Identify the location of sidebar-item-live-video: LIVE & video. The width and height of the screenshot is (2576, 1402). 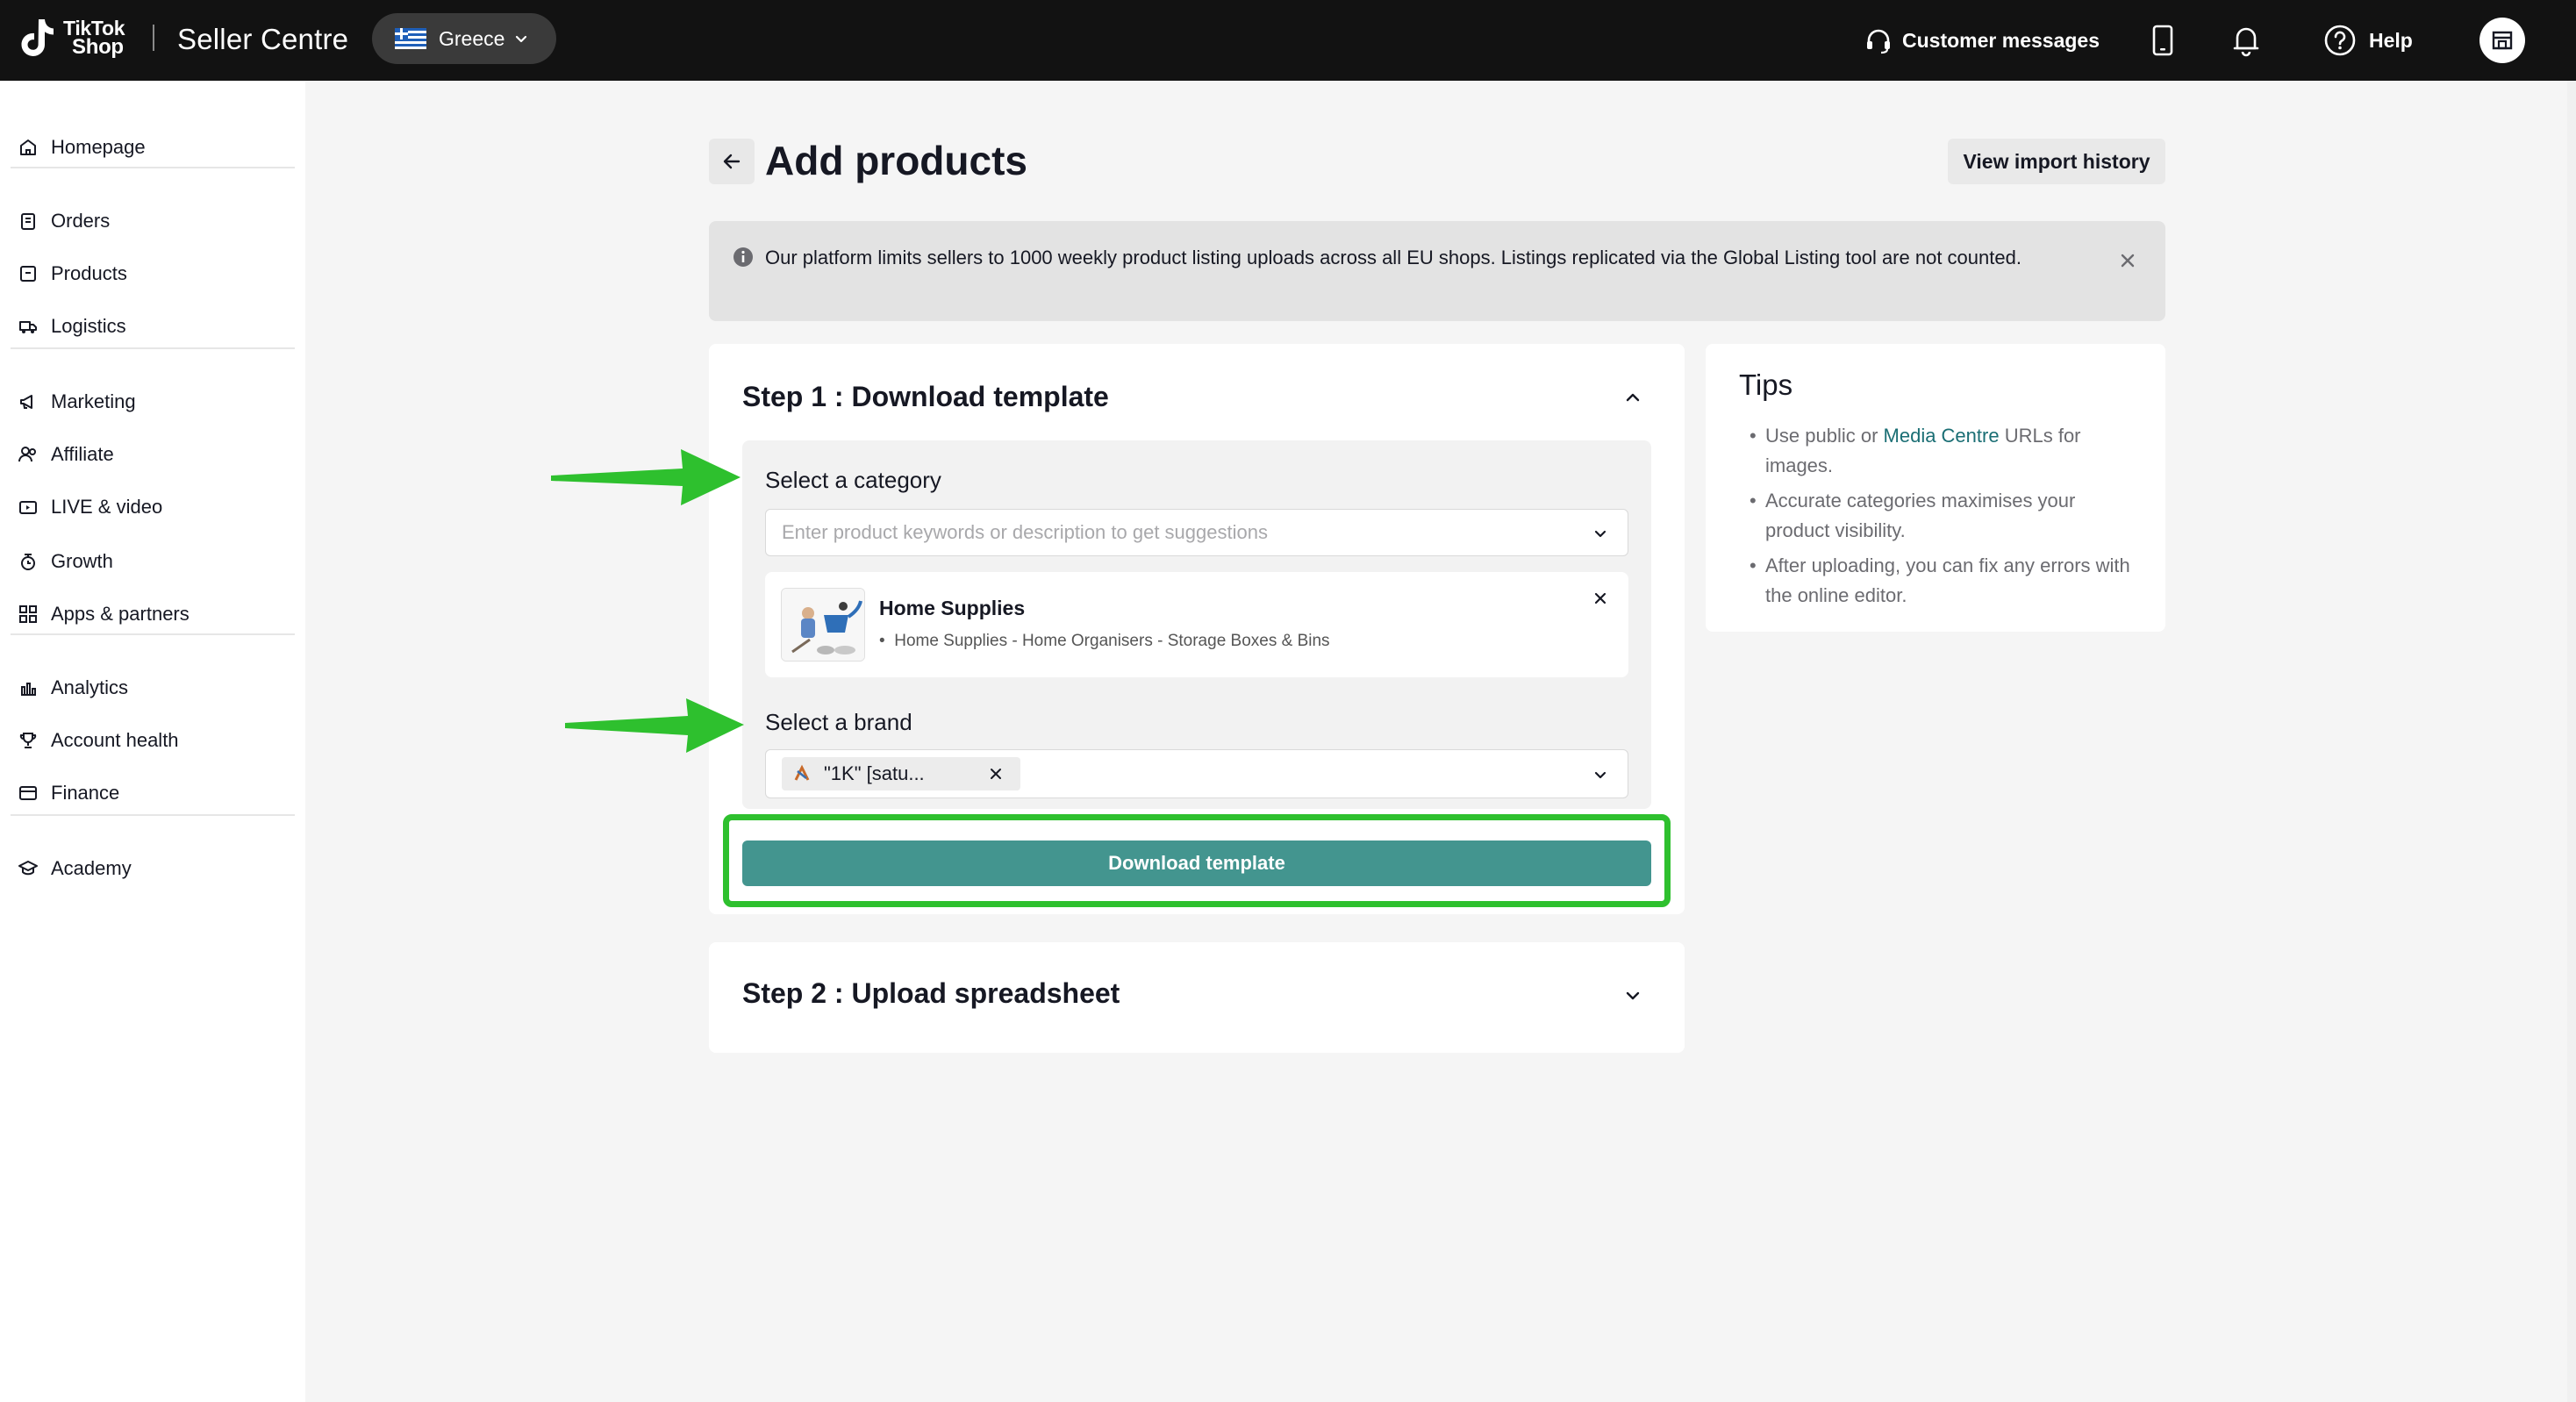
(90, 507).